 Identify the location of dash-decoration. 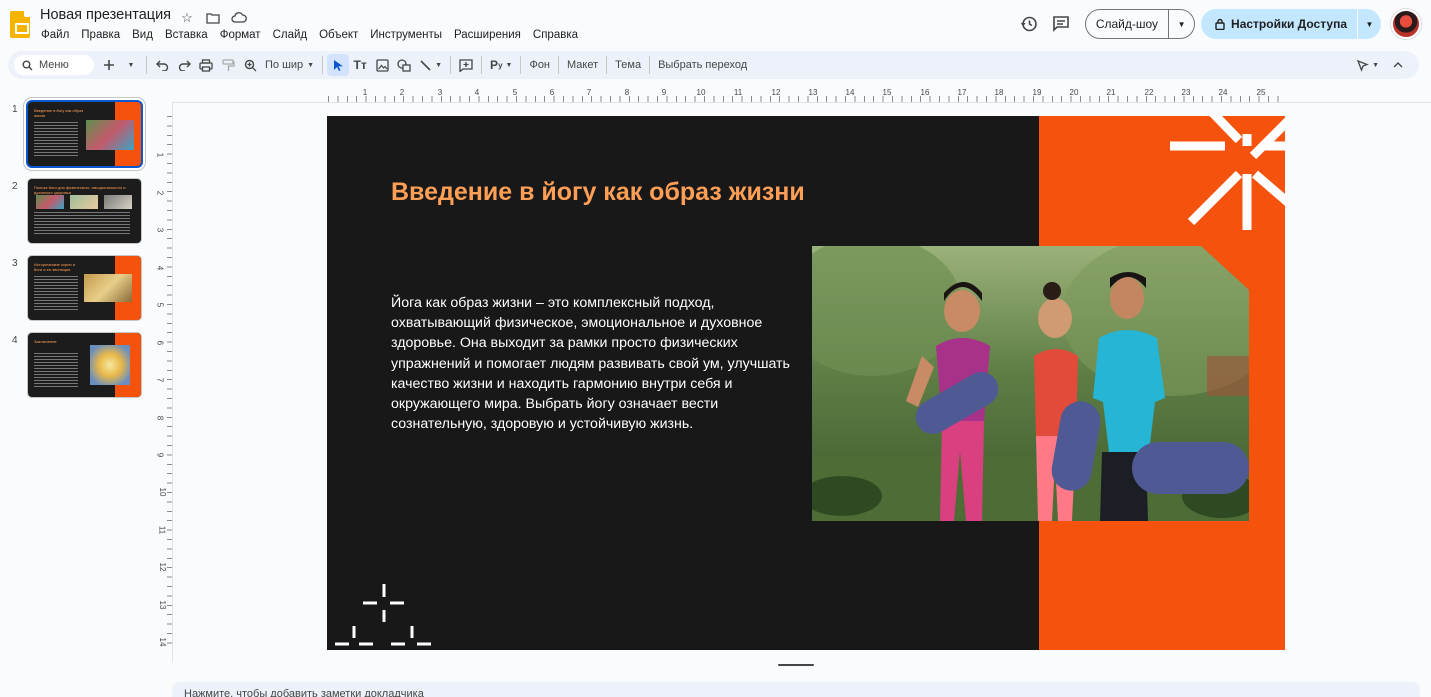
(388, 615).